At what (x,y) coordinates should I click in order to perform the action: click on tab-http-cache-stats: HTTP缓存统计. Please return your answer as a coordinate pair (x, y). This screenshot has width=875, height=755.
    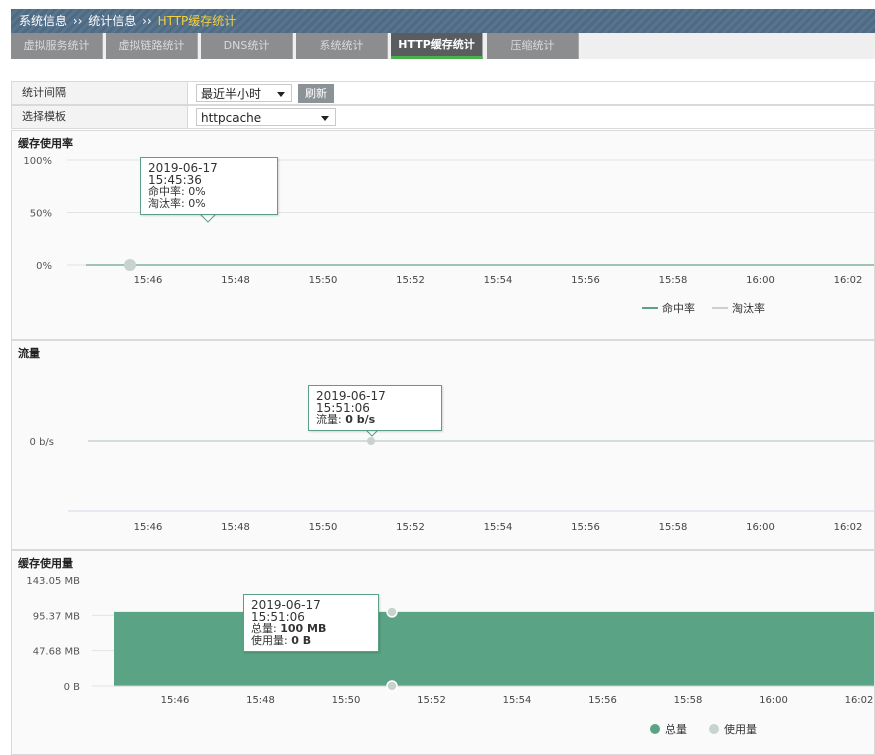
    Looking at the image, I should click on (437, 46).